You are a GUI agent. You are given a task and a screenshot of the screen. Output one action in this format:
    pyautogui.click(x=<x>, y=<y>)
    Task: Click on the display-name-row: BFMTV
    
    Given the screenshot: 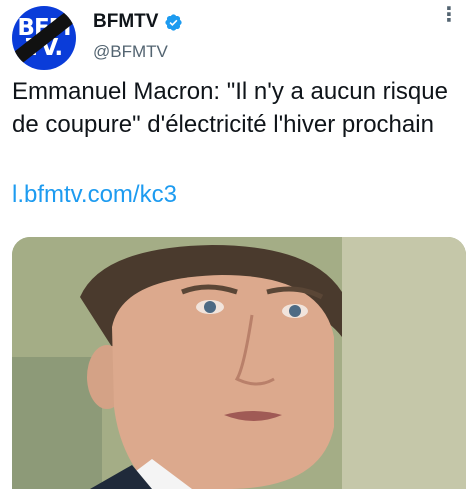 What is the action you would take?
    pyautogui.click(x=138, y=22)
    